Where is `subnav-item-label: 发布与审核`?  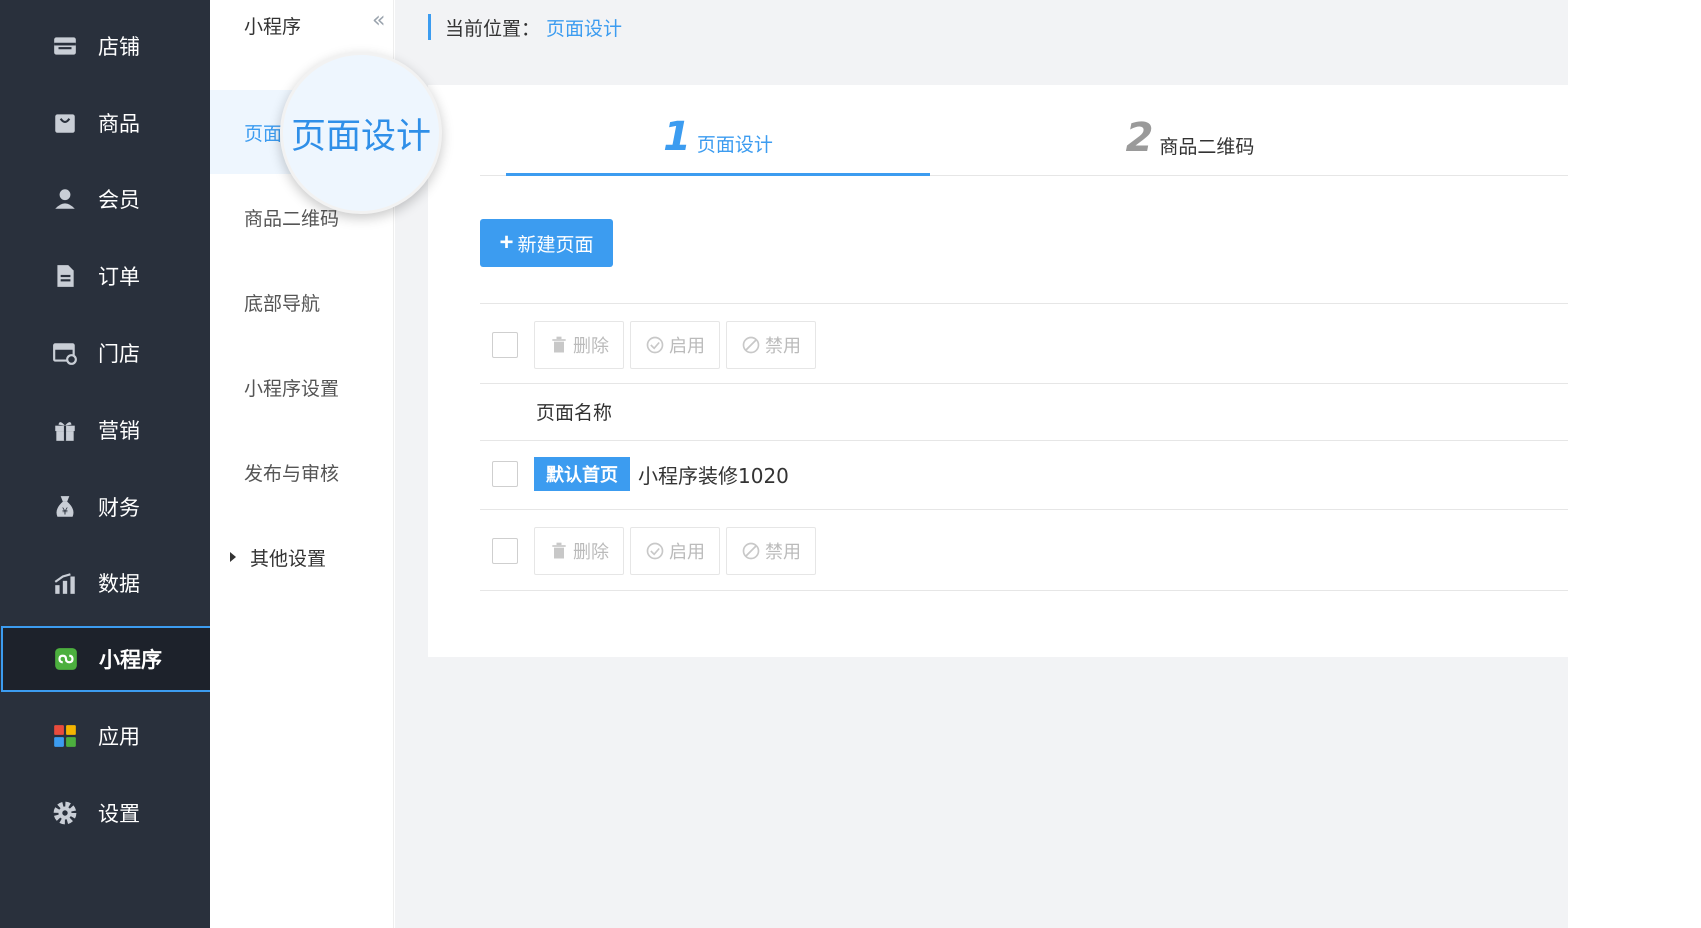
subnav-item-label: 发布与审核 is located at coordinates (292, 473).